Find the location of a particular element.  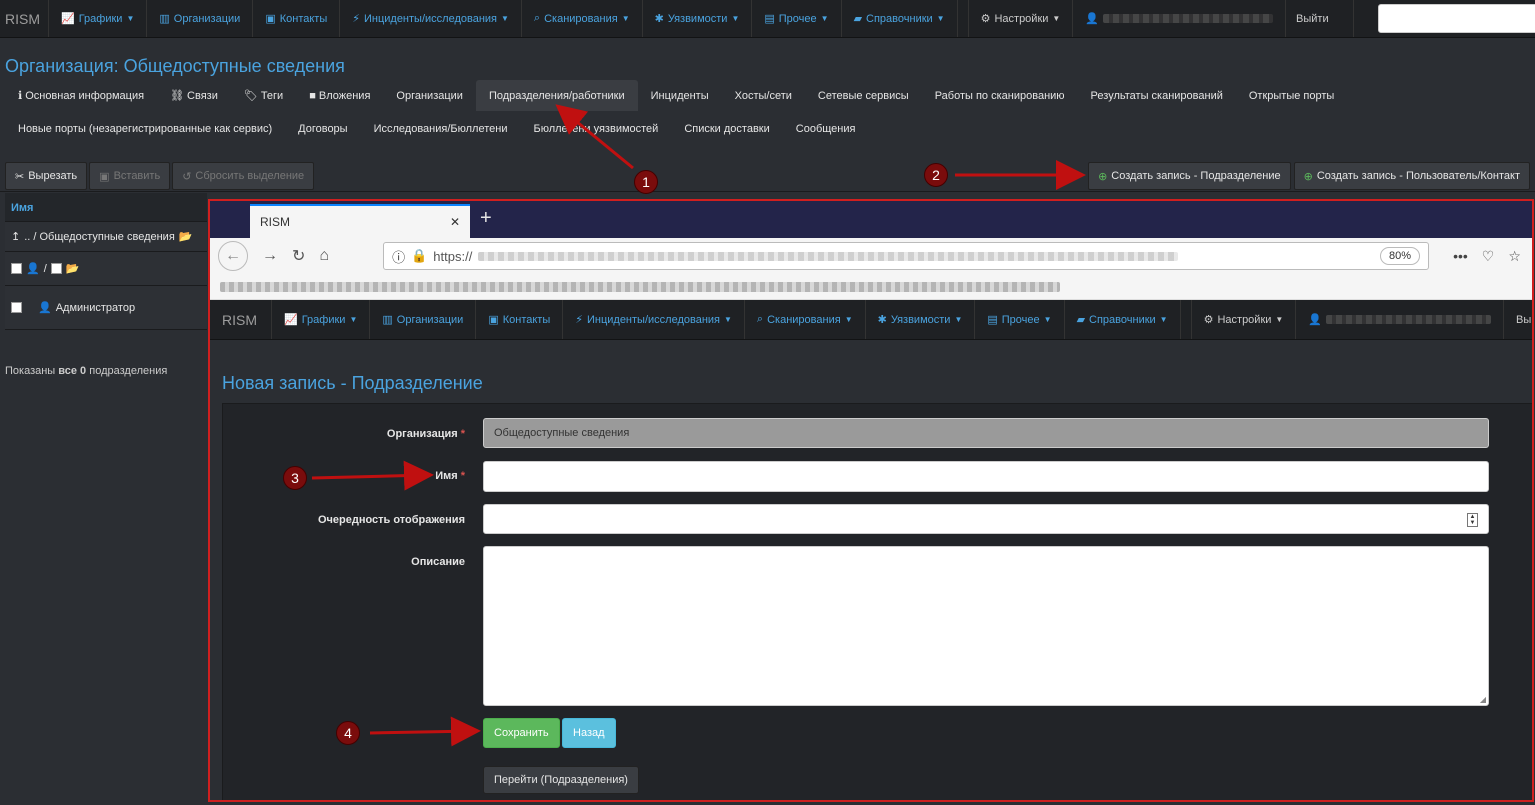

star-icon: ☆ is located at coordinates (1514, 256).